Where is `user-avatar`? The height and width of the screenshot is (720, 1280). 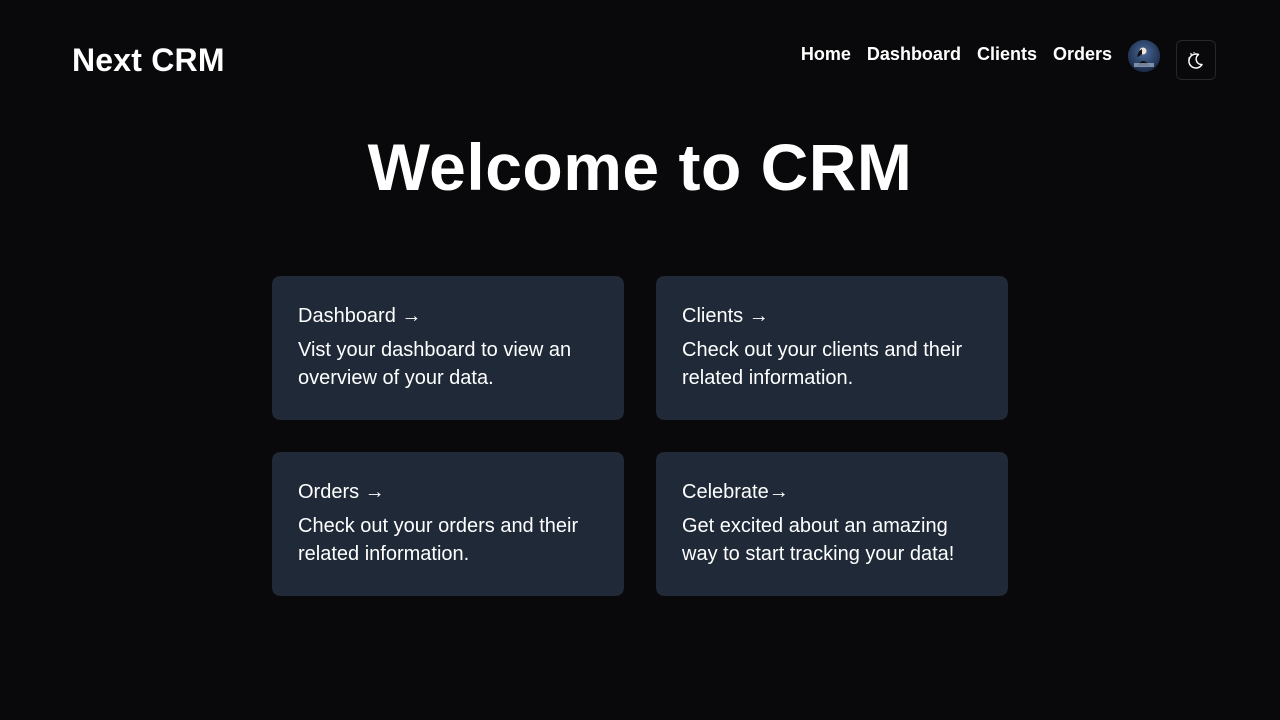 user-avatar is located at coordinates (1144, 56).